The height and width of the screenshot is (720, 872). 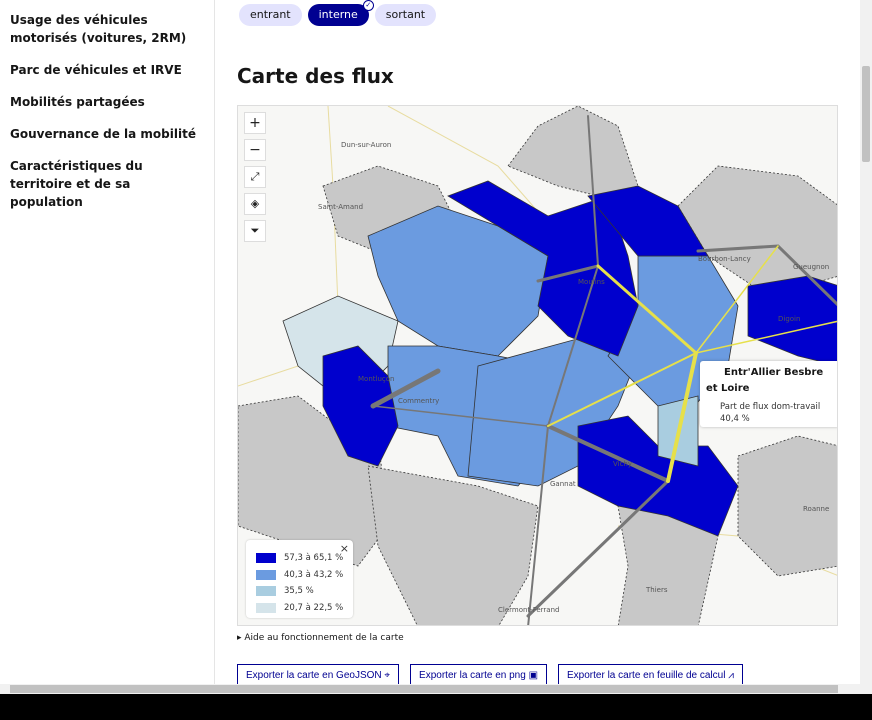 I want to click on place-label: Thiers, so click(x=656, y=590).